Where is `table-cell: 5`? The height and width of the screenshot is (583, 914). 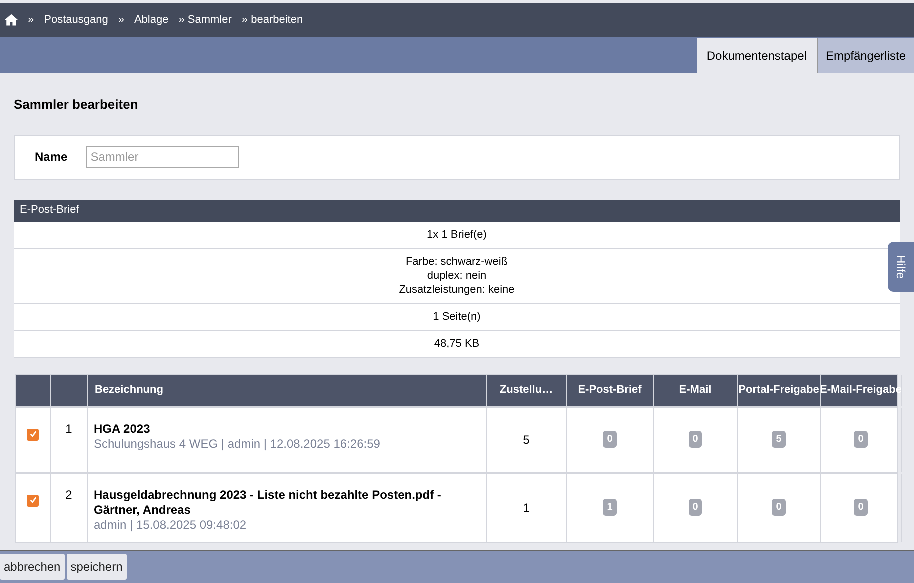 table-cell: 5 is located at coordinates (527, 440).